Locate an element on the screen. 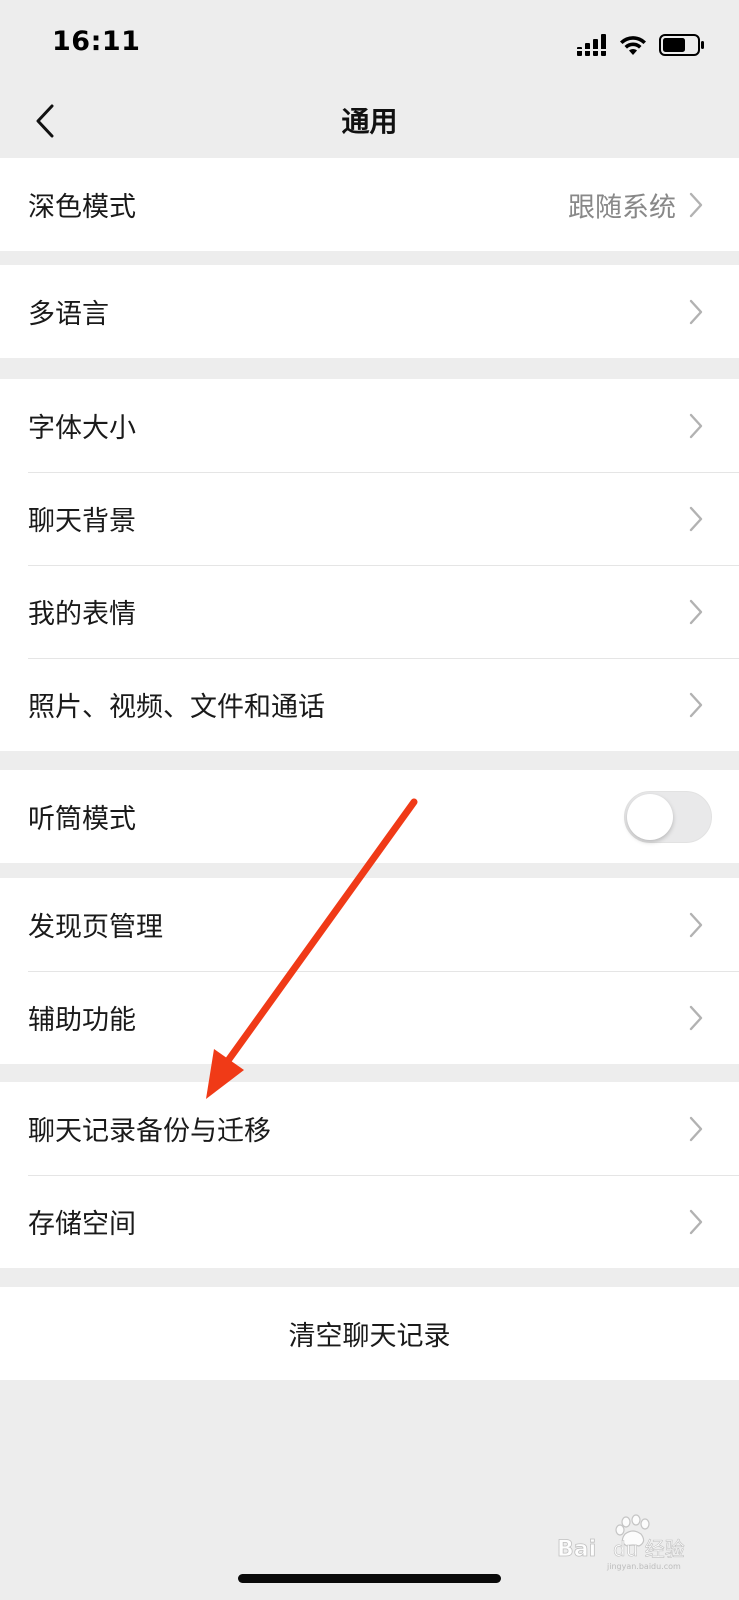 Image resolution: width=739 pixels, height=1600 pixels. row-label: 清空聊天记录 is located at coordinates (369, 1336).